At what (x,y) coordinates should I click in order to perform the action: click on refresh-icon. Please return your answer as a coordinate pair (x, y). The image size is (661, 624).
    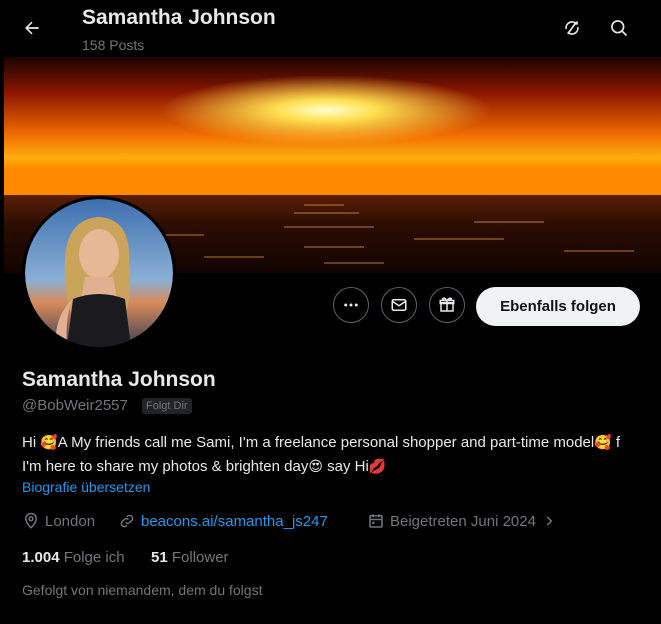
    Looking at the image, I should click on (572, 28).